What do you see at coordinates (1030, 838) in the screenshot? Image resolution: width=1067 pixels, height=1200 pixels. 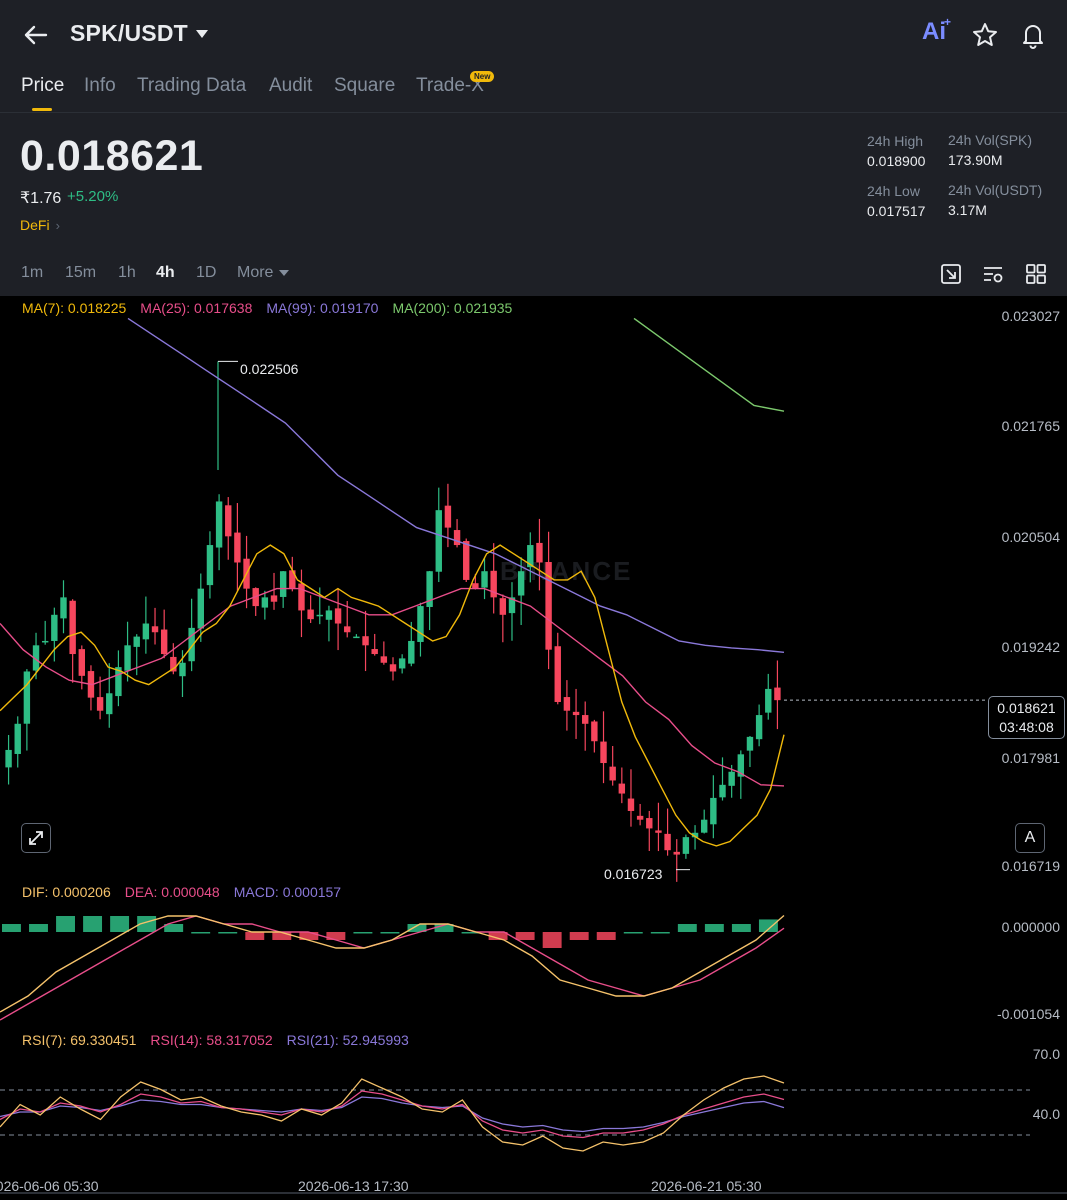 I see `auto-scale-button: A` at bounding box center [1030, 838].